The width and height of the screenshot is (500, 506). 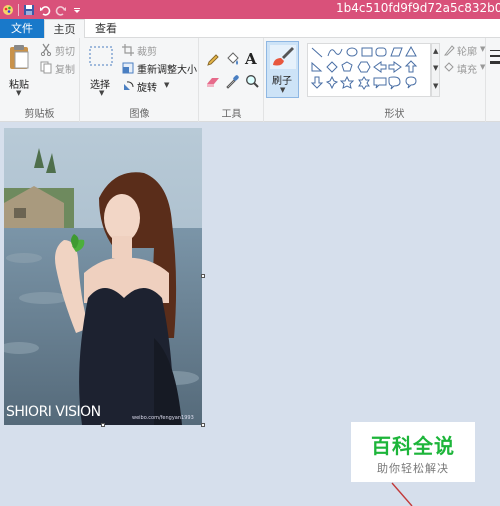 What do you see at coordinates (39, 114) in the screenshot?
I see `clipboard-group-label: 剪贴板` at bounding box center [39, 114].